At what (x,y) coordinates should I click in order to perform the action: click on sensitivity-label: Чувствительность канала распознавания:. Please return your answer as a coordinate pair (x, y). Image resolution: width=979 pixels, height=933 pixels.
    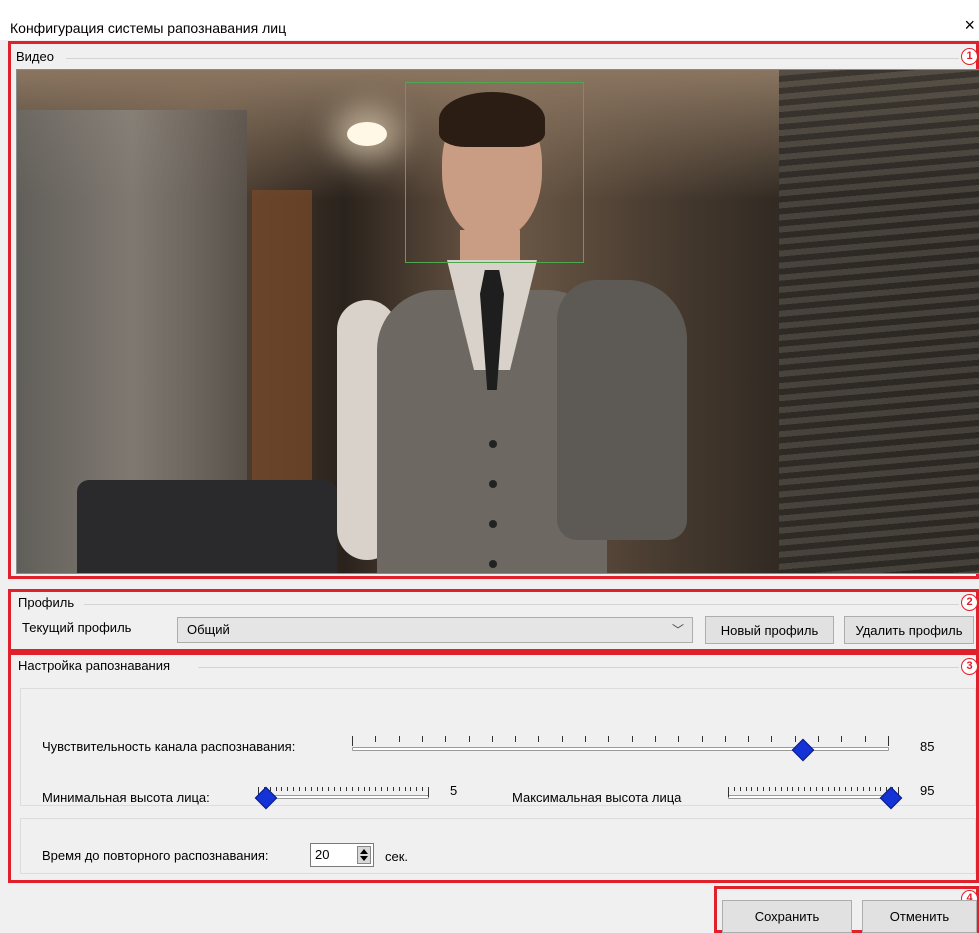
    Looking at the image, I should click on (169, 746).